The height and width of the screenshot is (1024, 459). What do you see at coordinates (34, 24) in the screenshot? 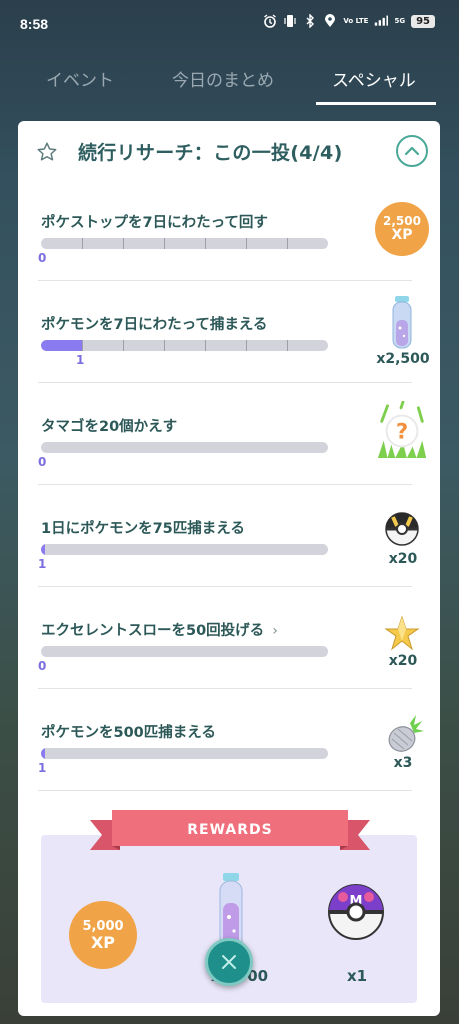
I see `status-time: 8:58` at bounding box center [34, 24].